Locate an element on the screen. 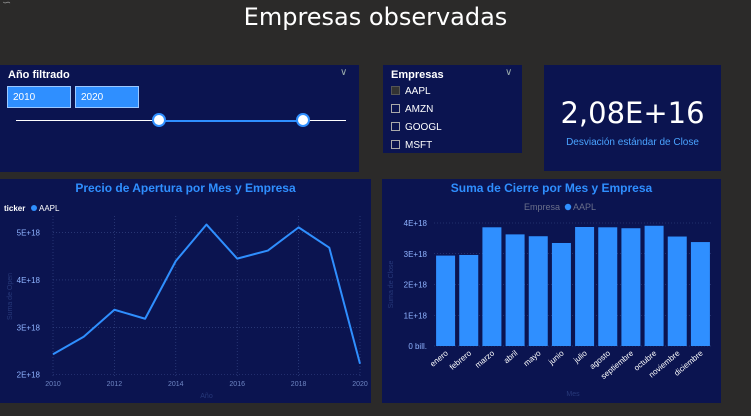 This screenshot has width=751, height=416. x-tick-label: 2020 is located at coordinates (360, 384).